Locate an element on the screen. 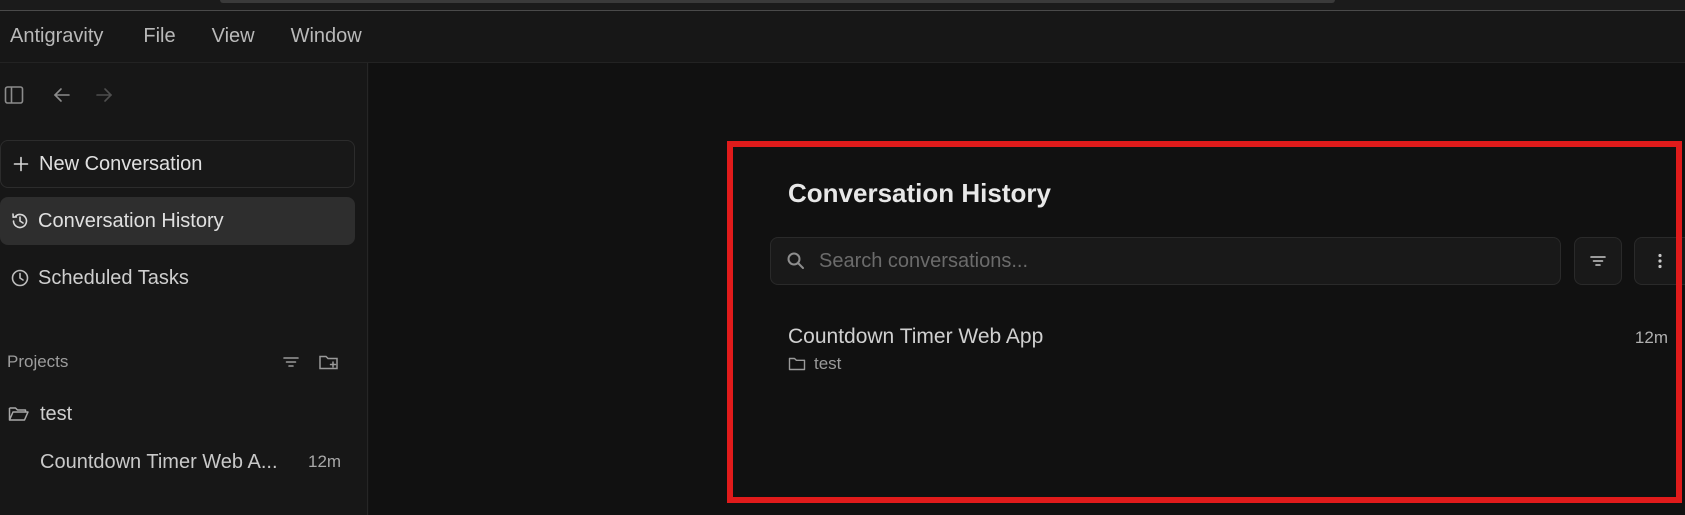 This screenshot has height=515, width=1685. conversation-history-nav-item: Conversation History is located at coordinates (177, 221).